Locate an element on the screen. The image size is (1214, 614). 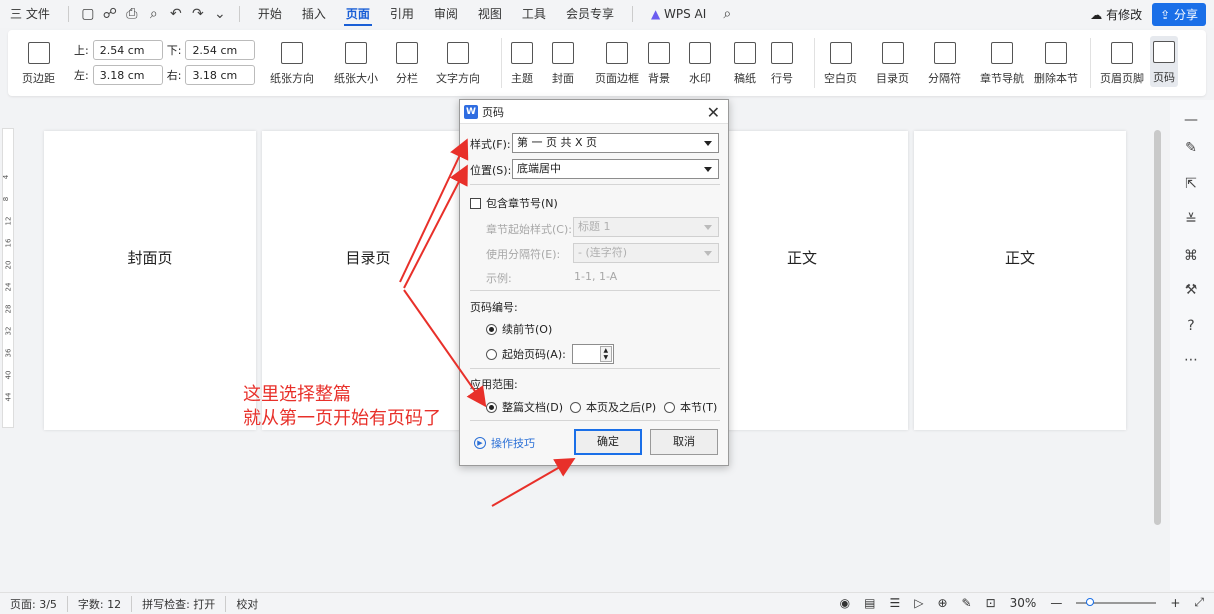
statusbar-right: ◉ ▤ ☰ ▷ ⊕ ✎ ⊡ 30% — + ⤢ is located at coordinates (1022, 602).